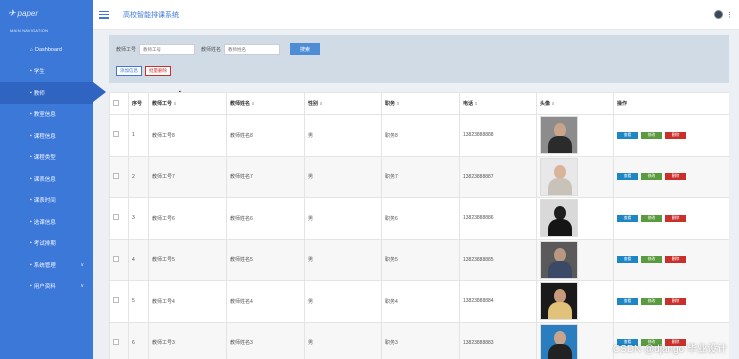 This screenshot has width=739, height=359. I want to click on column-header: 教师姓名 ⇕, so click(265, 103).